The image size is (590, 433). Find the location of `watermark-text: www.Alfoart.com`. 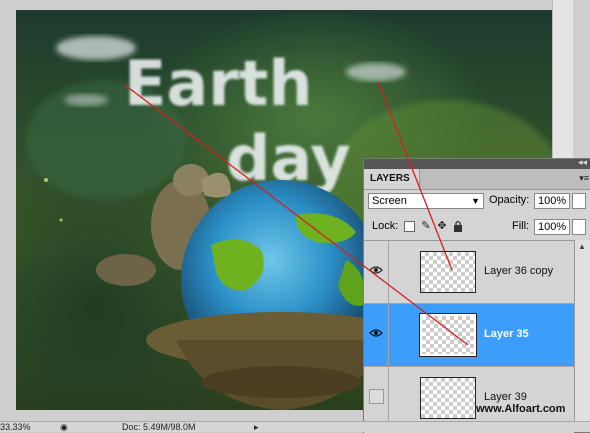

watermark-text: www.Alfoart.com is located at coordinates (521, 409).